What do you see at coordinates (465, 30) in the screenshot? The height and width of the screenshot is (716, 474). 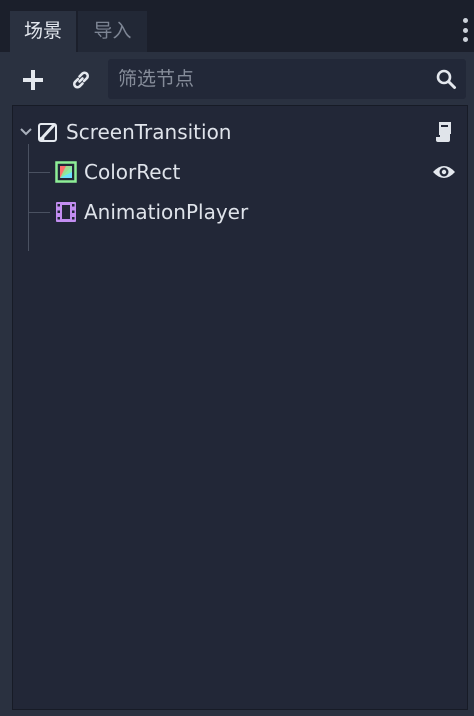 I see `more-options-icon` at bounding box center [465, 30].